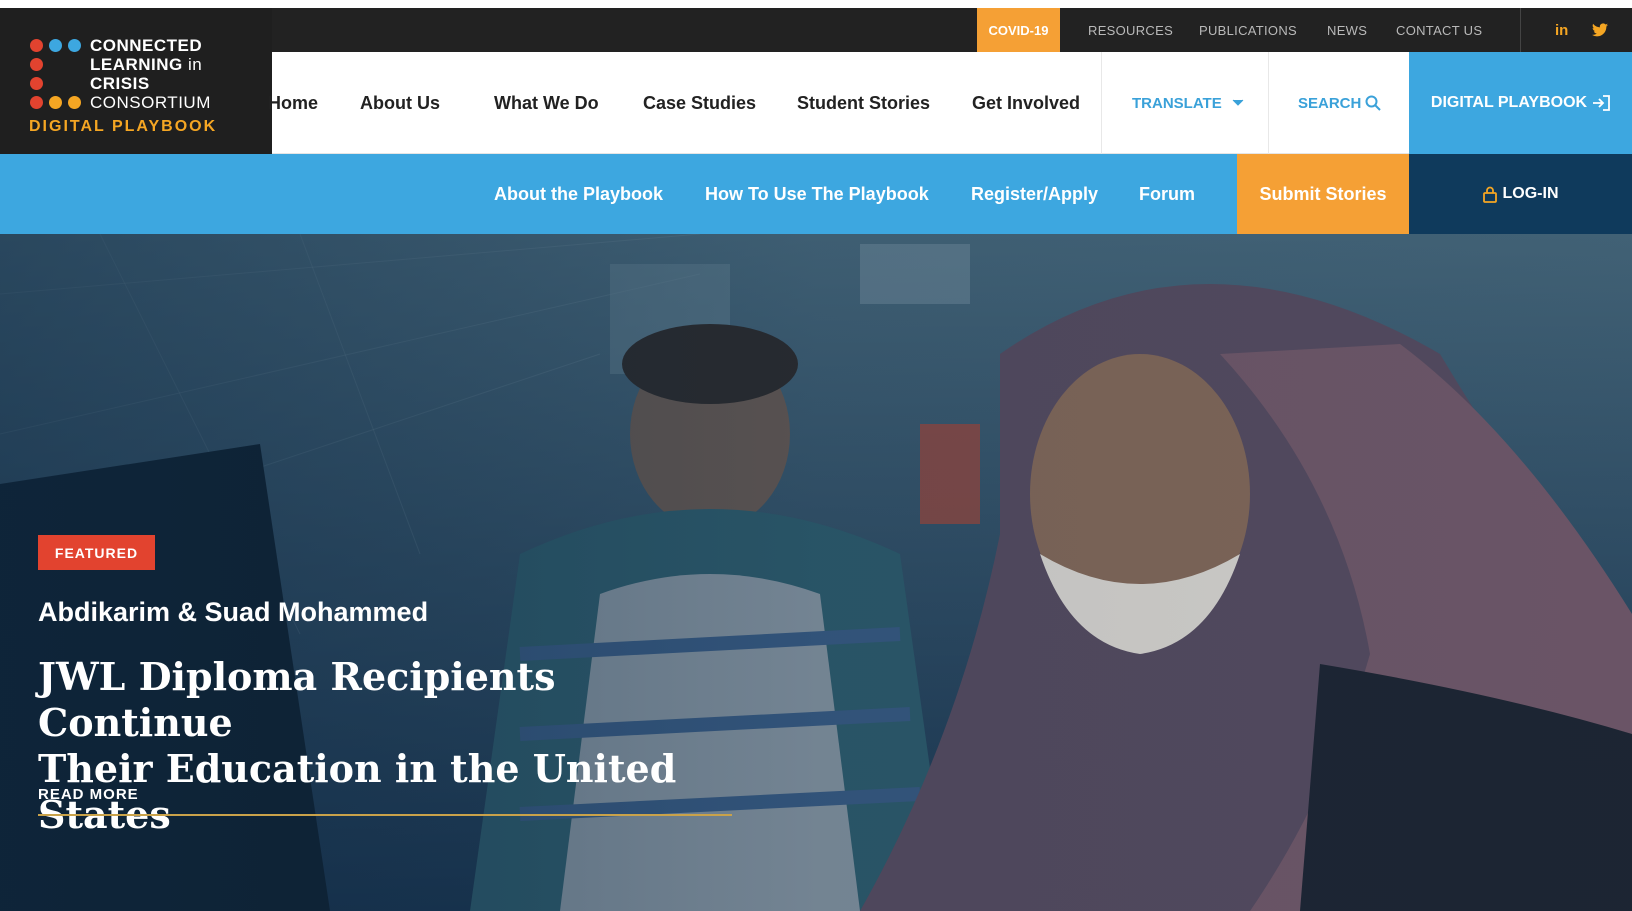  What do you see at coordinates (1323, 194) in the screenshot?
I see `submit-stories-button: Submit Stories` at bounding box center [1323, 194].